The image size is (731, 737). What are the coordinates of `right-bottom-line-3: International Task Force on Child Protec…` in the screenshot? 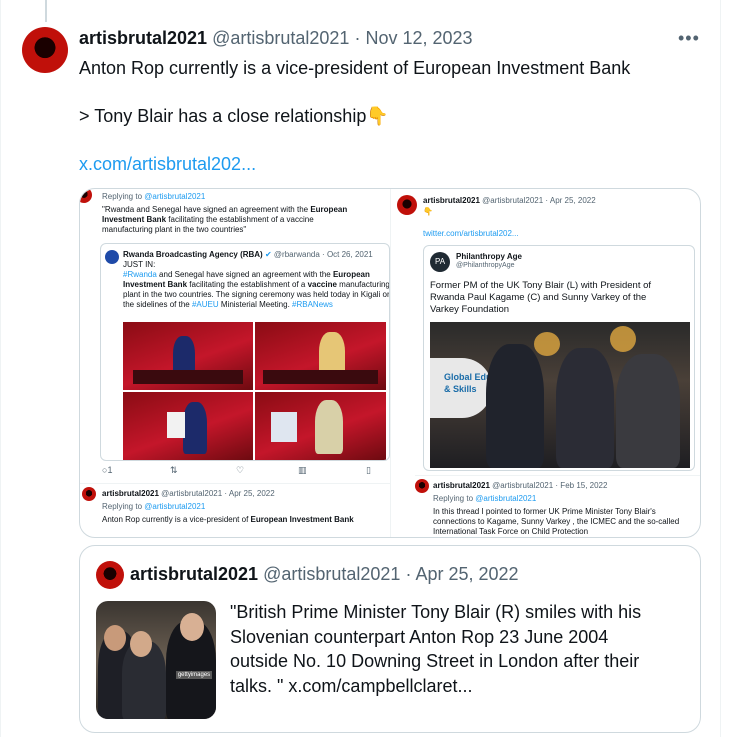 It's located at (511, 531).